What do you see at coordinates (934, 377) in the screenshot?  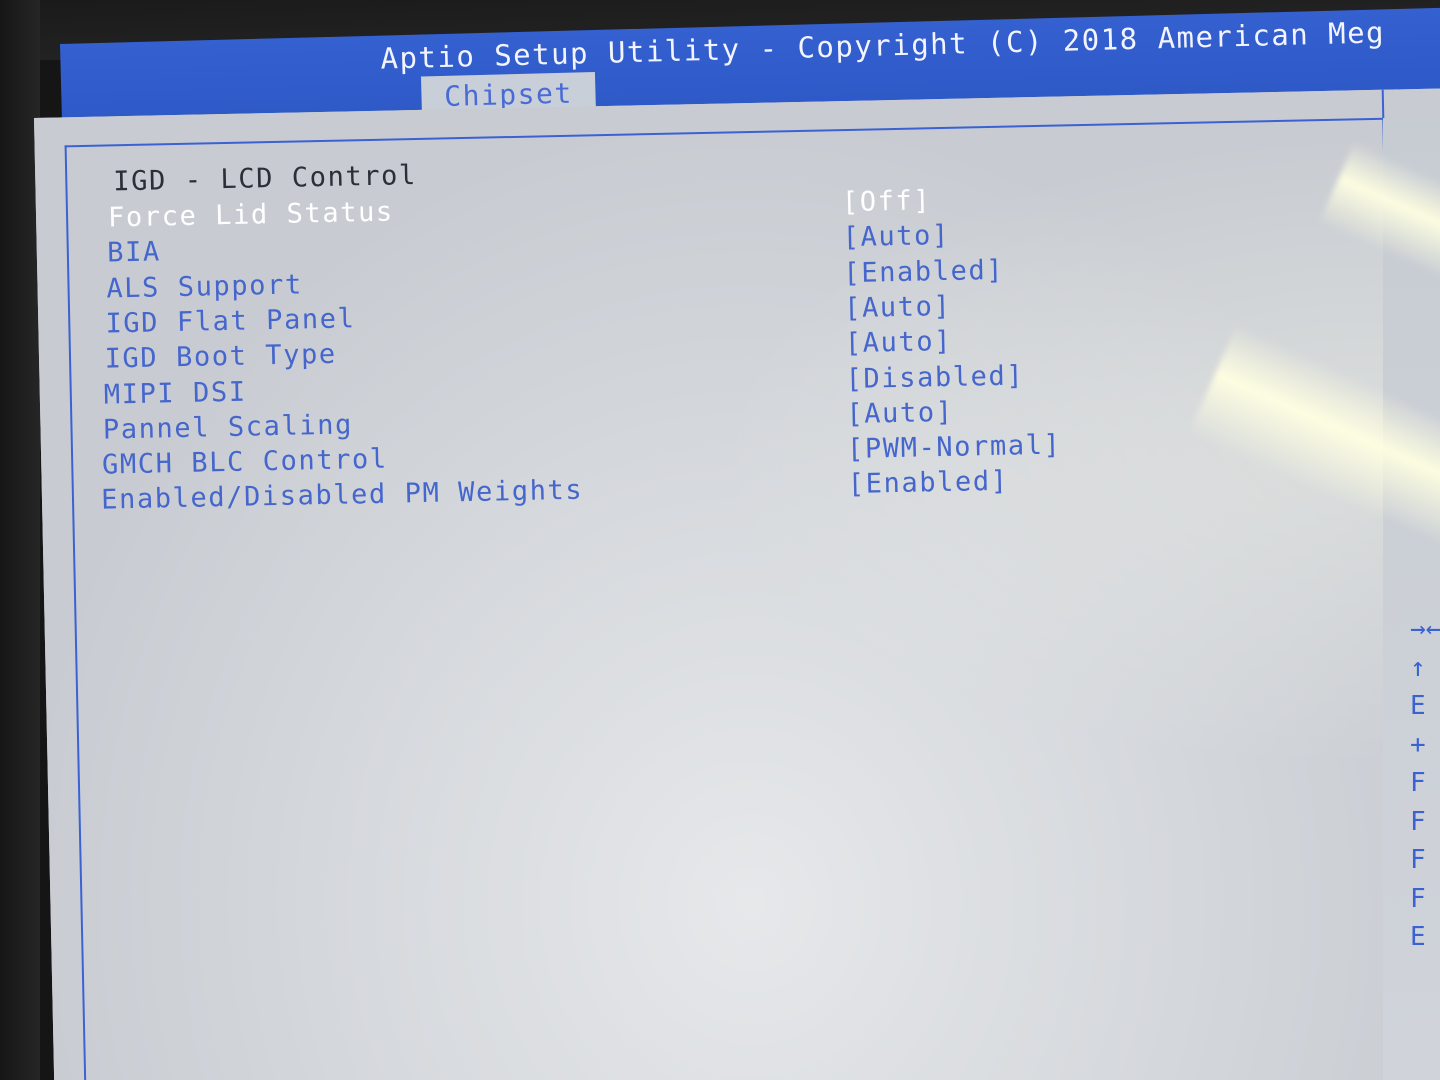 I see `setting-value: [Disabled]` at bounding box center [934, 377].